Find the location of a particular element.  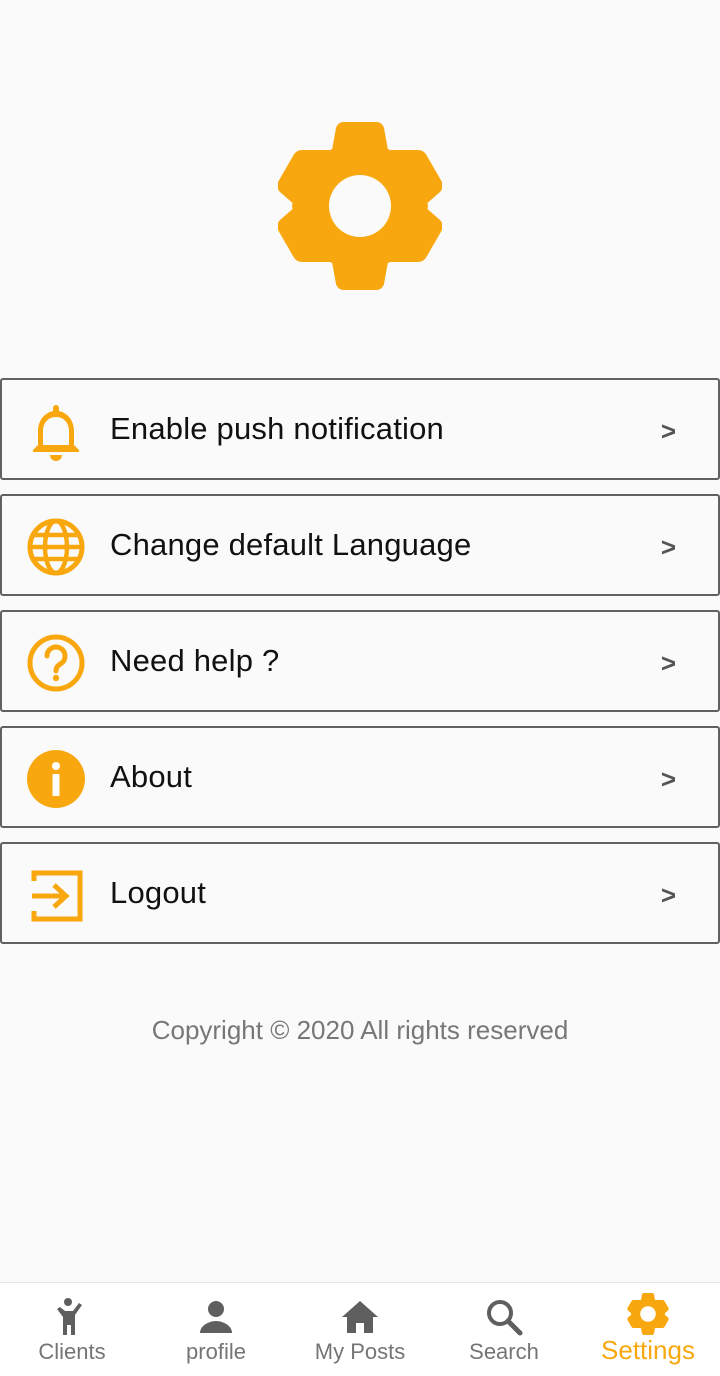

nav-item-clients: Clients is located at coordinates (72, 1329).